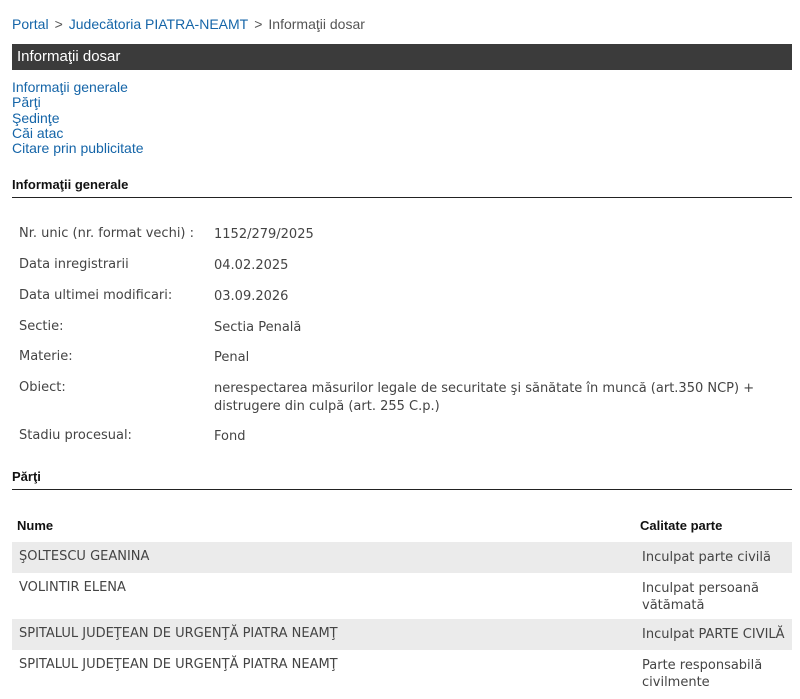 The height and width of the screenshot is (699, 800). Describe the element at coordinates (232, 357) in the screenshot. I see `info-value: Penal` at that location.